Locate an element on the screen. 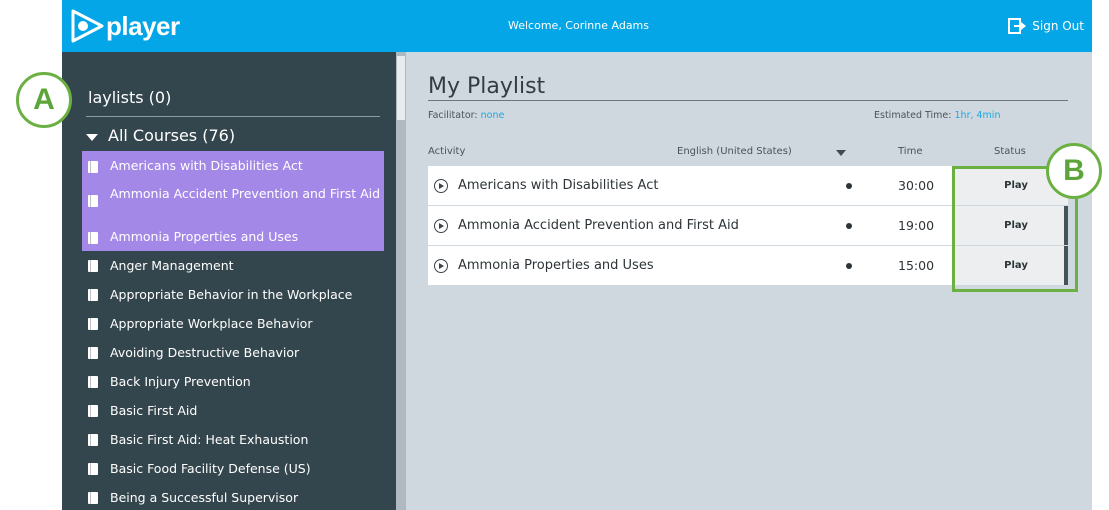 Image resolution: width=1109 pixels, height=510 pixels. sidebar-scroll-thumb is located at coordinates (401, 88).